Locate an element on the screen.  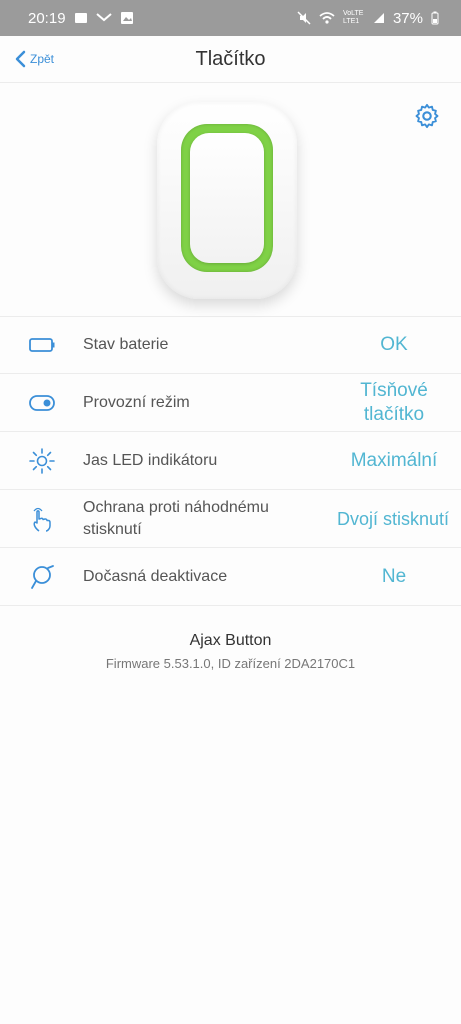
status-bar: 20:19 VoLTE LTE1 37% is located at coordinates (230, 18).